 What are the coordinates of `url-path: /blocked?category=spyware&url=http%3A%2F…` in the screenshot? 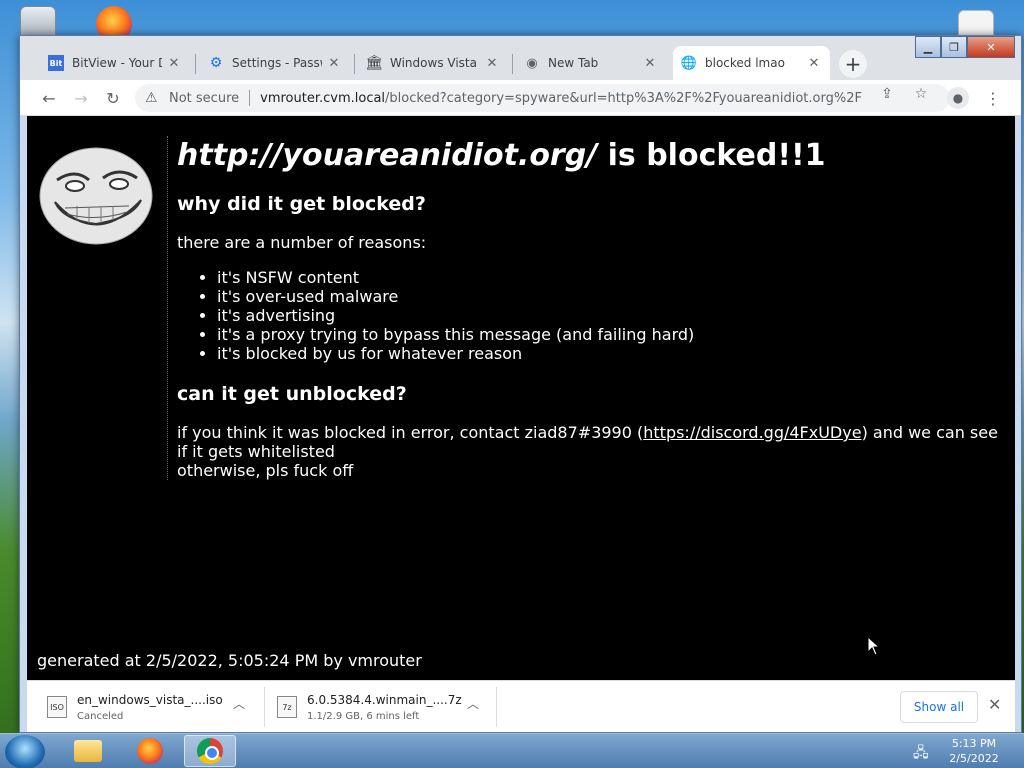 It's located at (623, 98).